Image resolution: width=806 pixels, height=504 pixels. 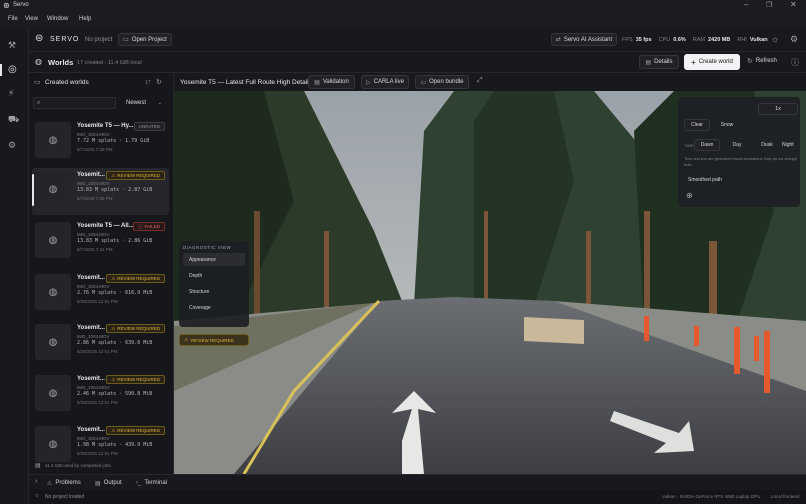 What do you see at coordinates (11, 93) in the screenshot?
I see `bolt-icon: ⚡` at bounding box center [11, 93].